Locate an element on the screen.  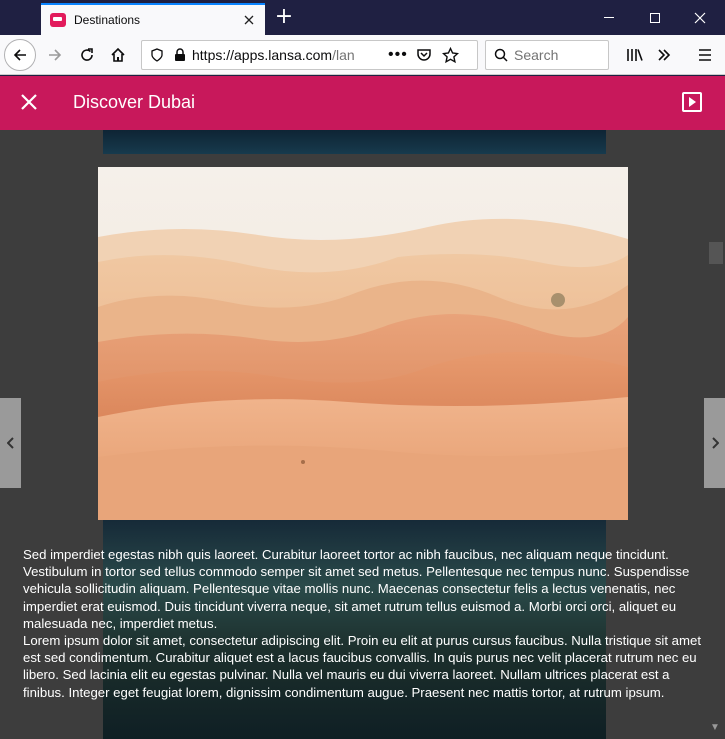
address-bar: https://apps.lansa.com/lan ••• is located at coordinates (309, 55).